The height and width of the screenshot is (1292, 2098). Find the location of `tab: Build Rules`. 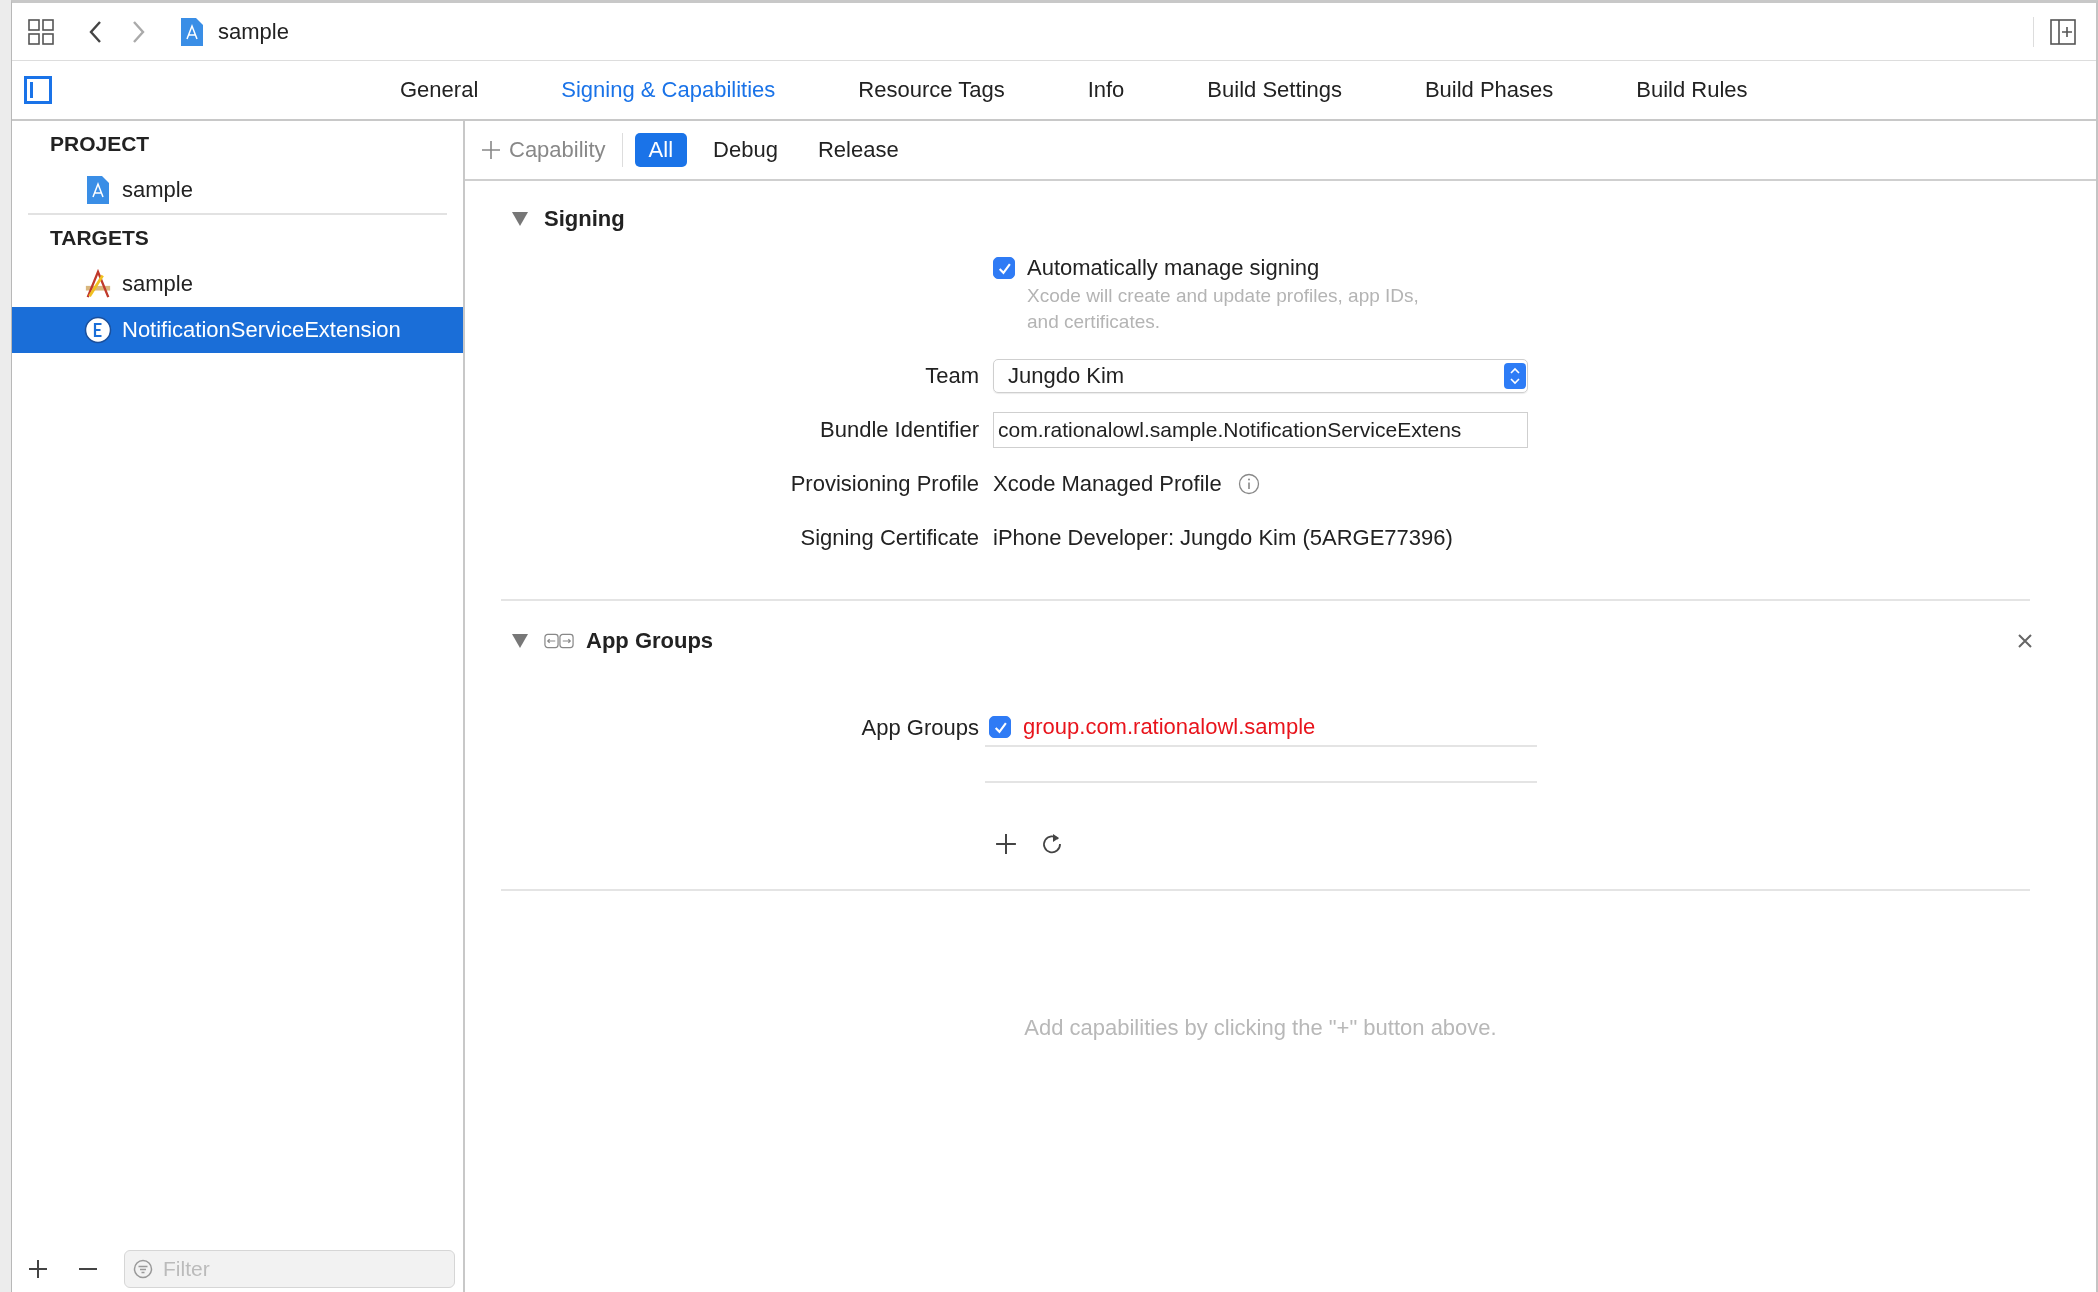

tab: Build Rules is located at coordinates (1692, 90).